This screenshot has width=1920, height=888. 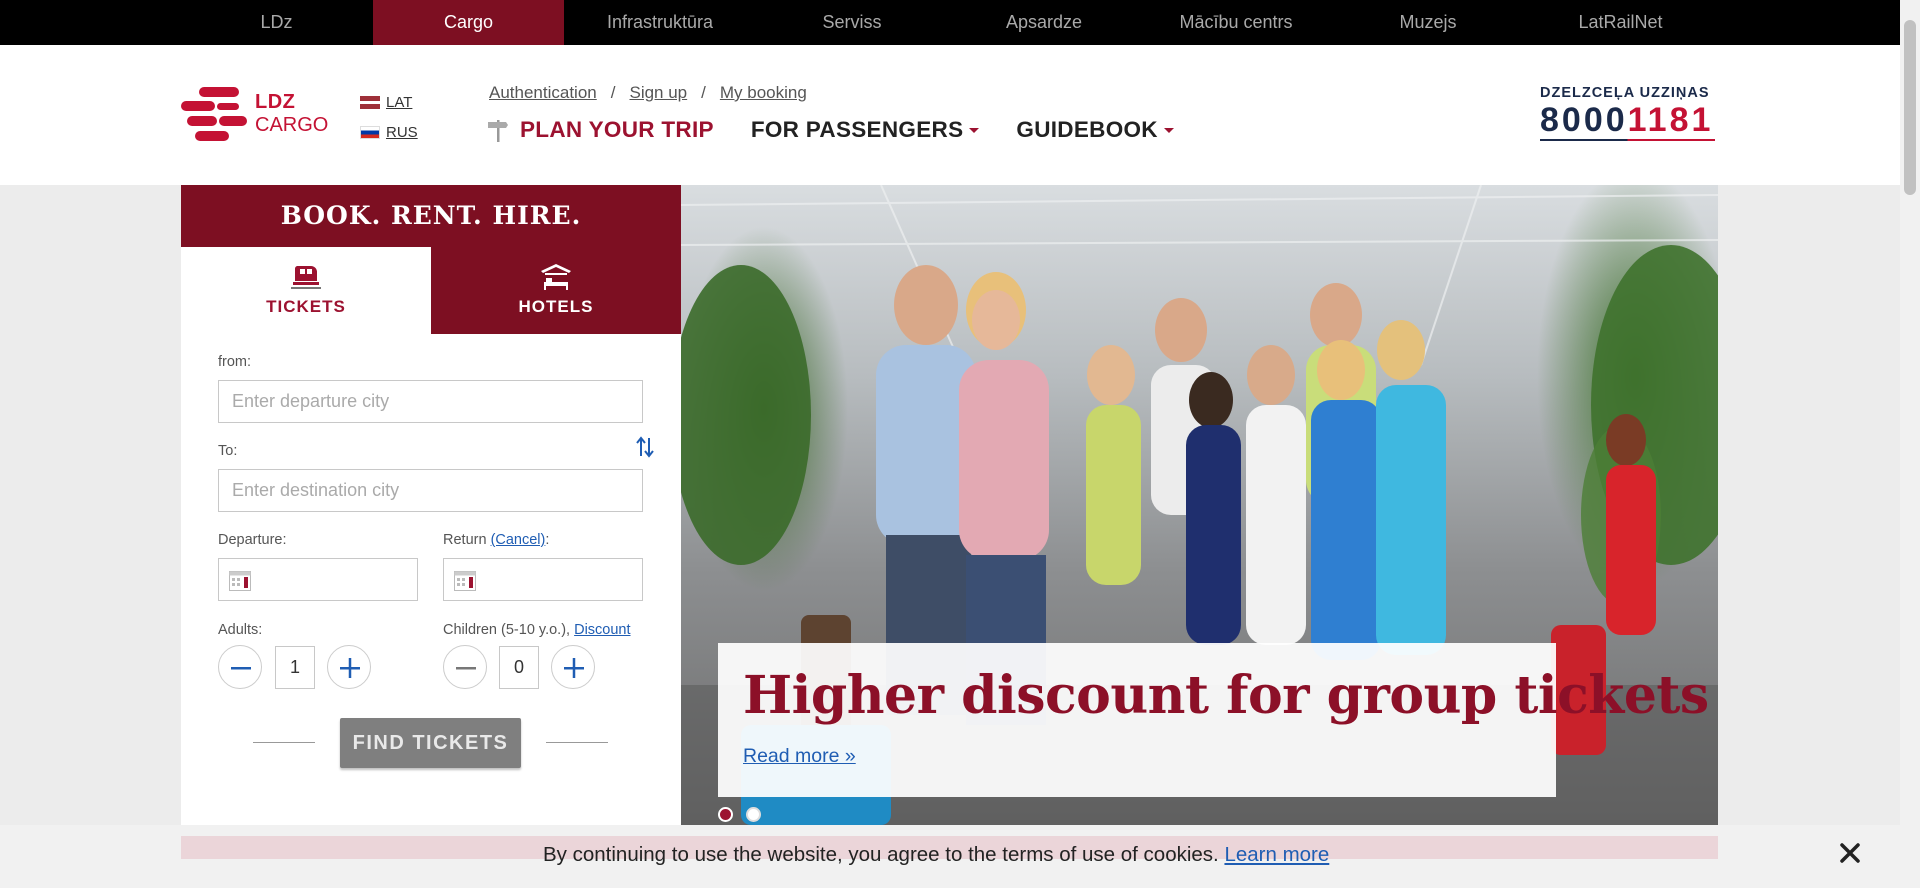 I want to click on guidebook-menu: GUIDEBOOK, so click(x=1095, y=130).